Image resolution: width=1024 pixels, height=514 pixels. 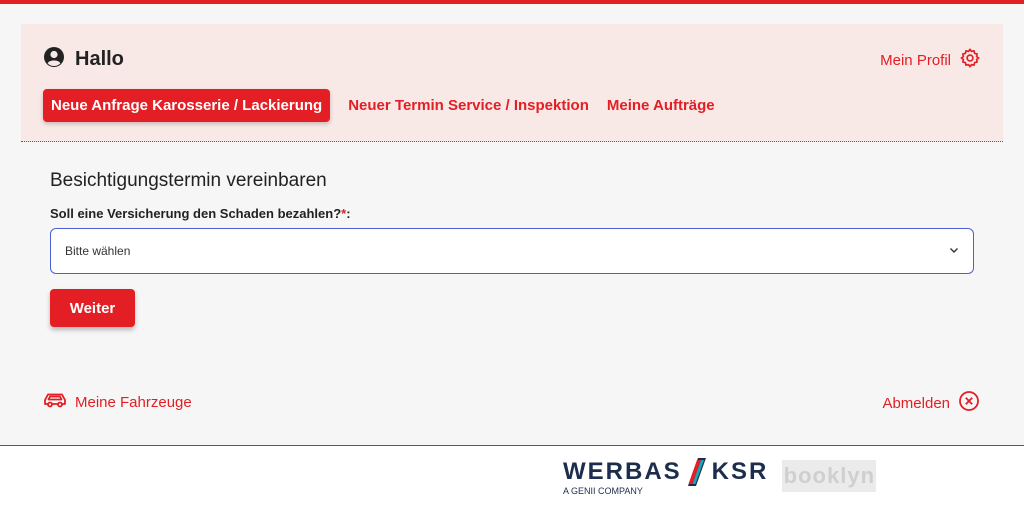 What do you see at coordinates (661, 105) in the screenshot?
I see `tab-my-orders: Meine Aufträge` at bounding box center [661, 105].